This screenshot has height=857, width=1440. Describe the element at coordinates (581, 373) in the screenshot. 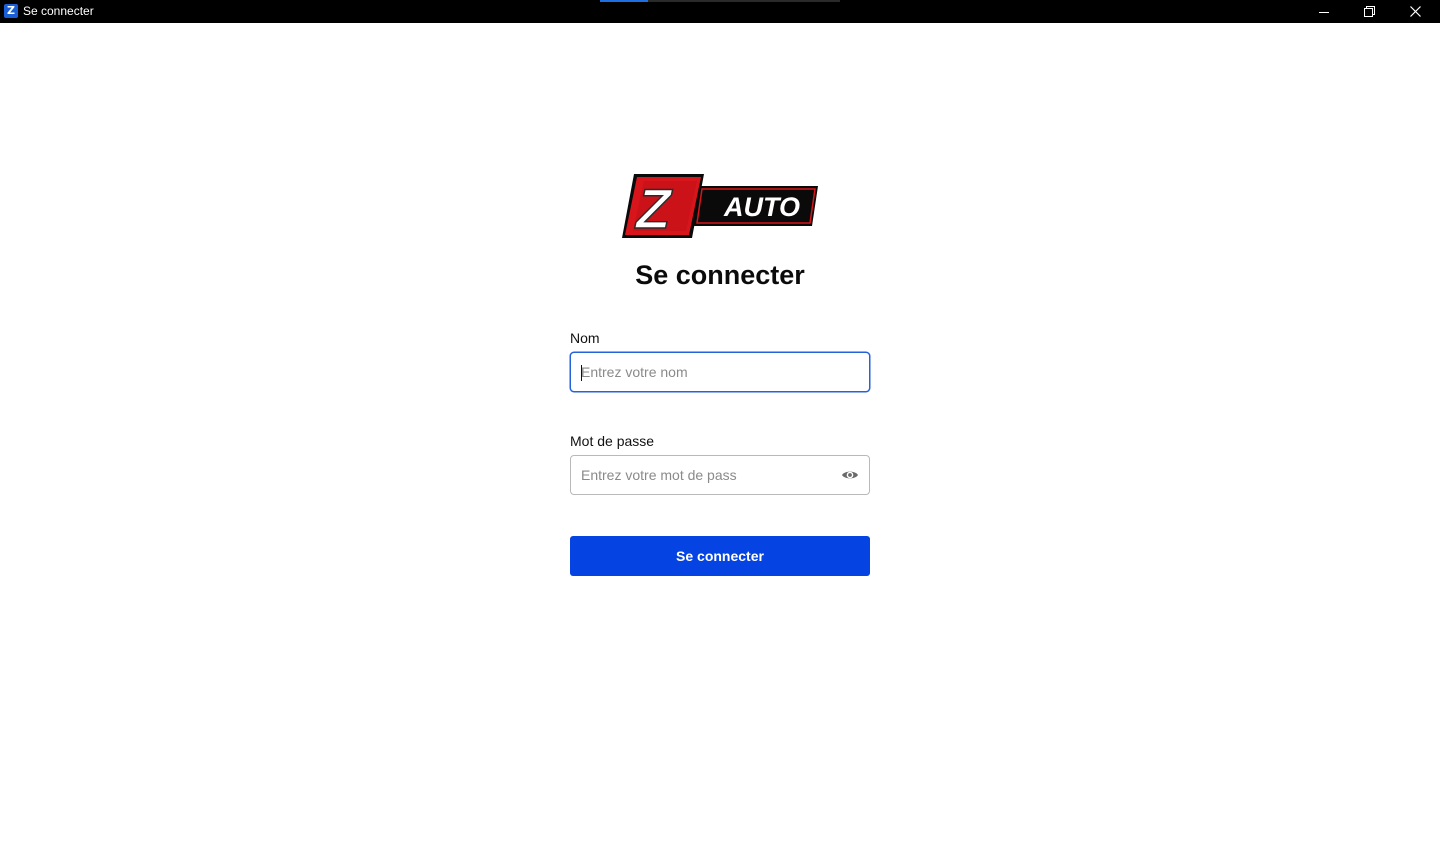

I see `text-caret` at that location.